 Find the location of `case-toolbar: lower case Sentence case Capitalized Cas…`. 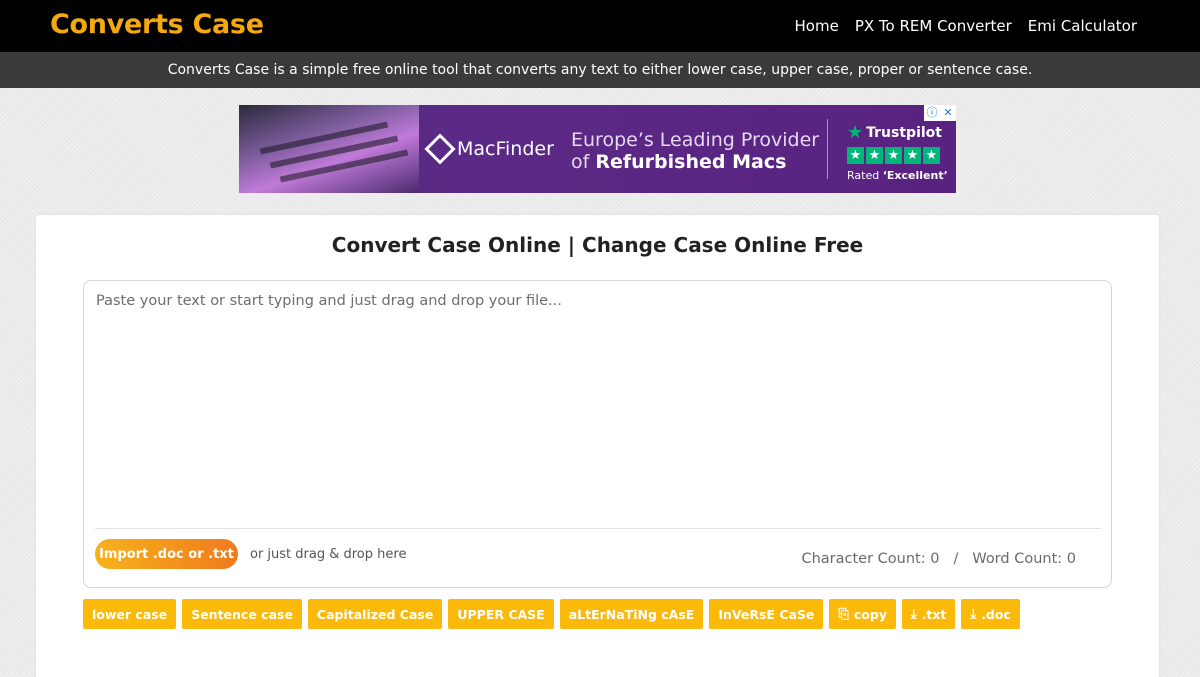

case-toolbar: lower case Sentence case Capitalized Cas… is located at coordinates (551, 614).